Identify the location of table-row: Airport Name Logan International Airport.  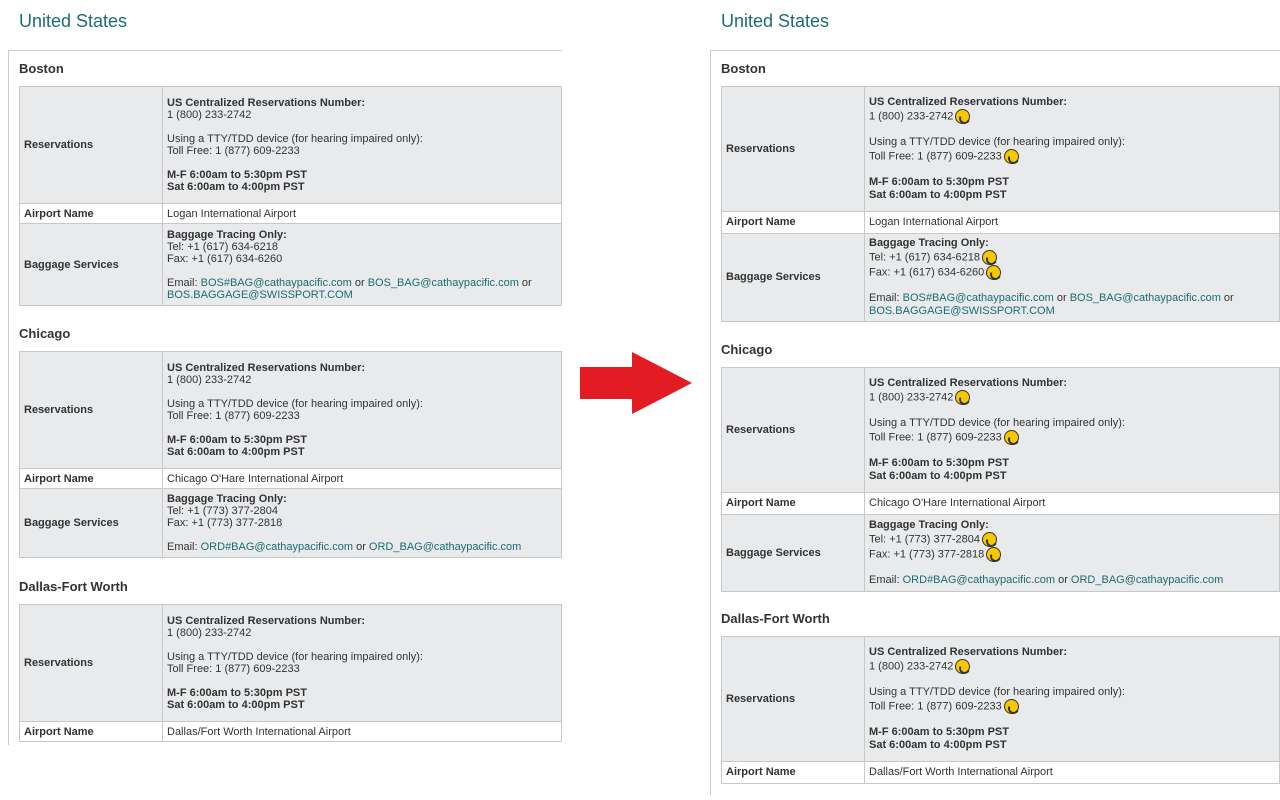
(1000, 222).